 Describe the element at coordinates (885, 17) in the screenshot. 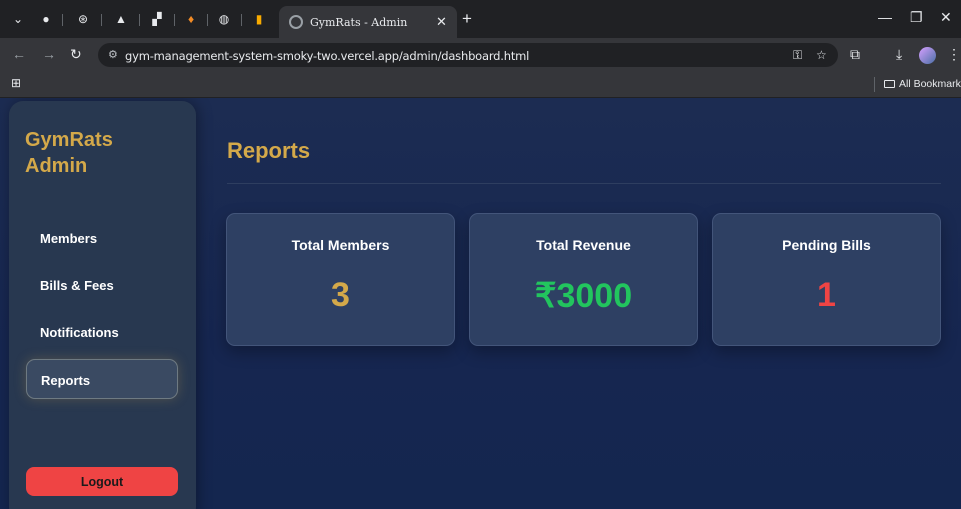

I see `minimize-icon: —` at that location.